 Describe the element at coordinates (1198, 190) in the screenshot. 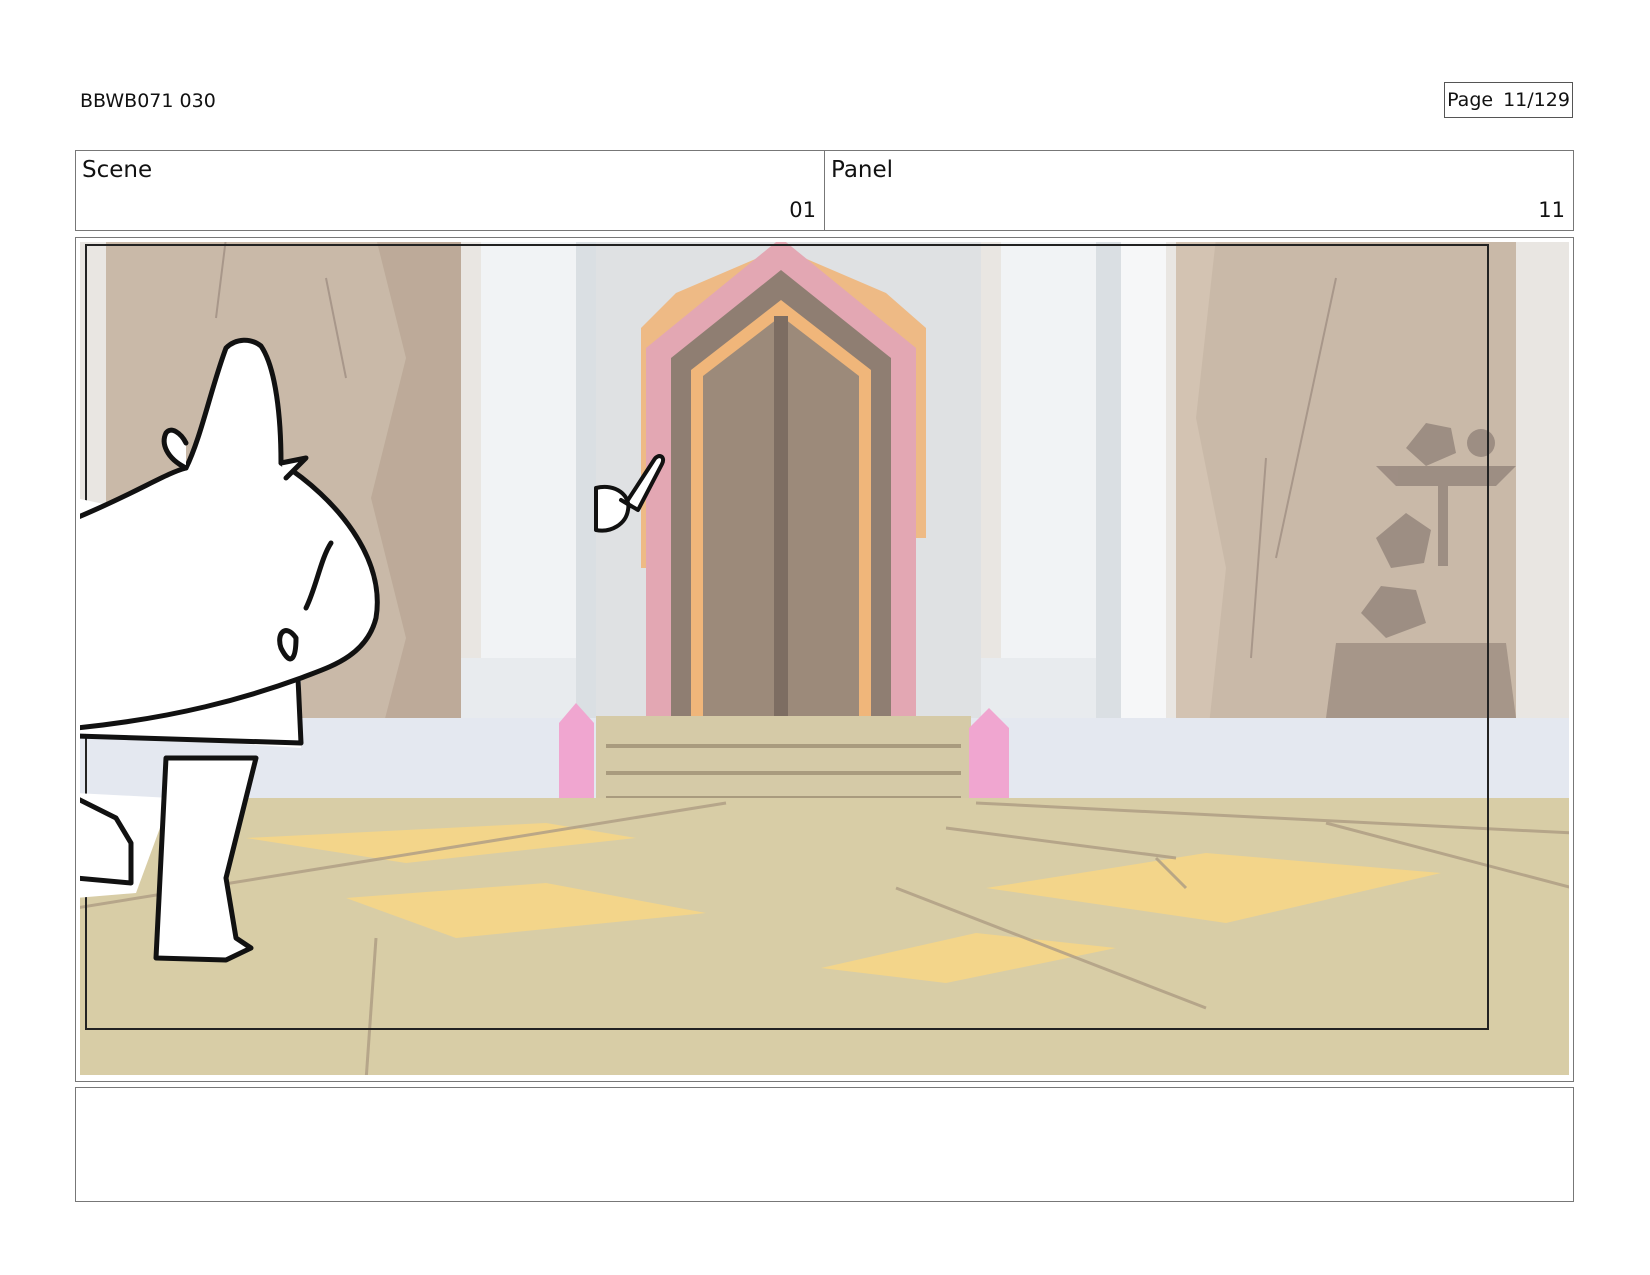

I see `panel-cell: Panel 11` at that location.